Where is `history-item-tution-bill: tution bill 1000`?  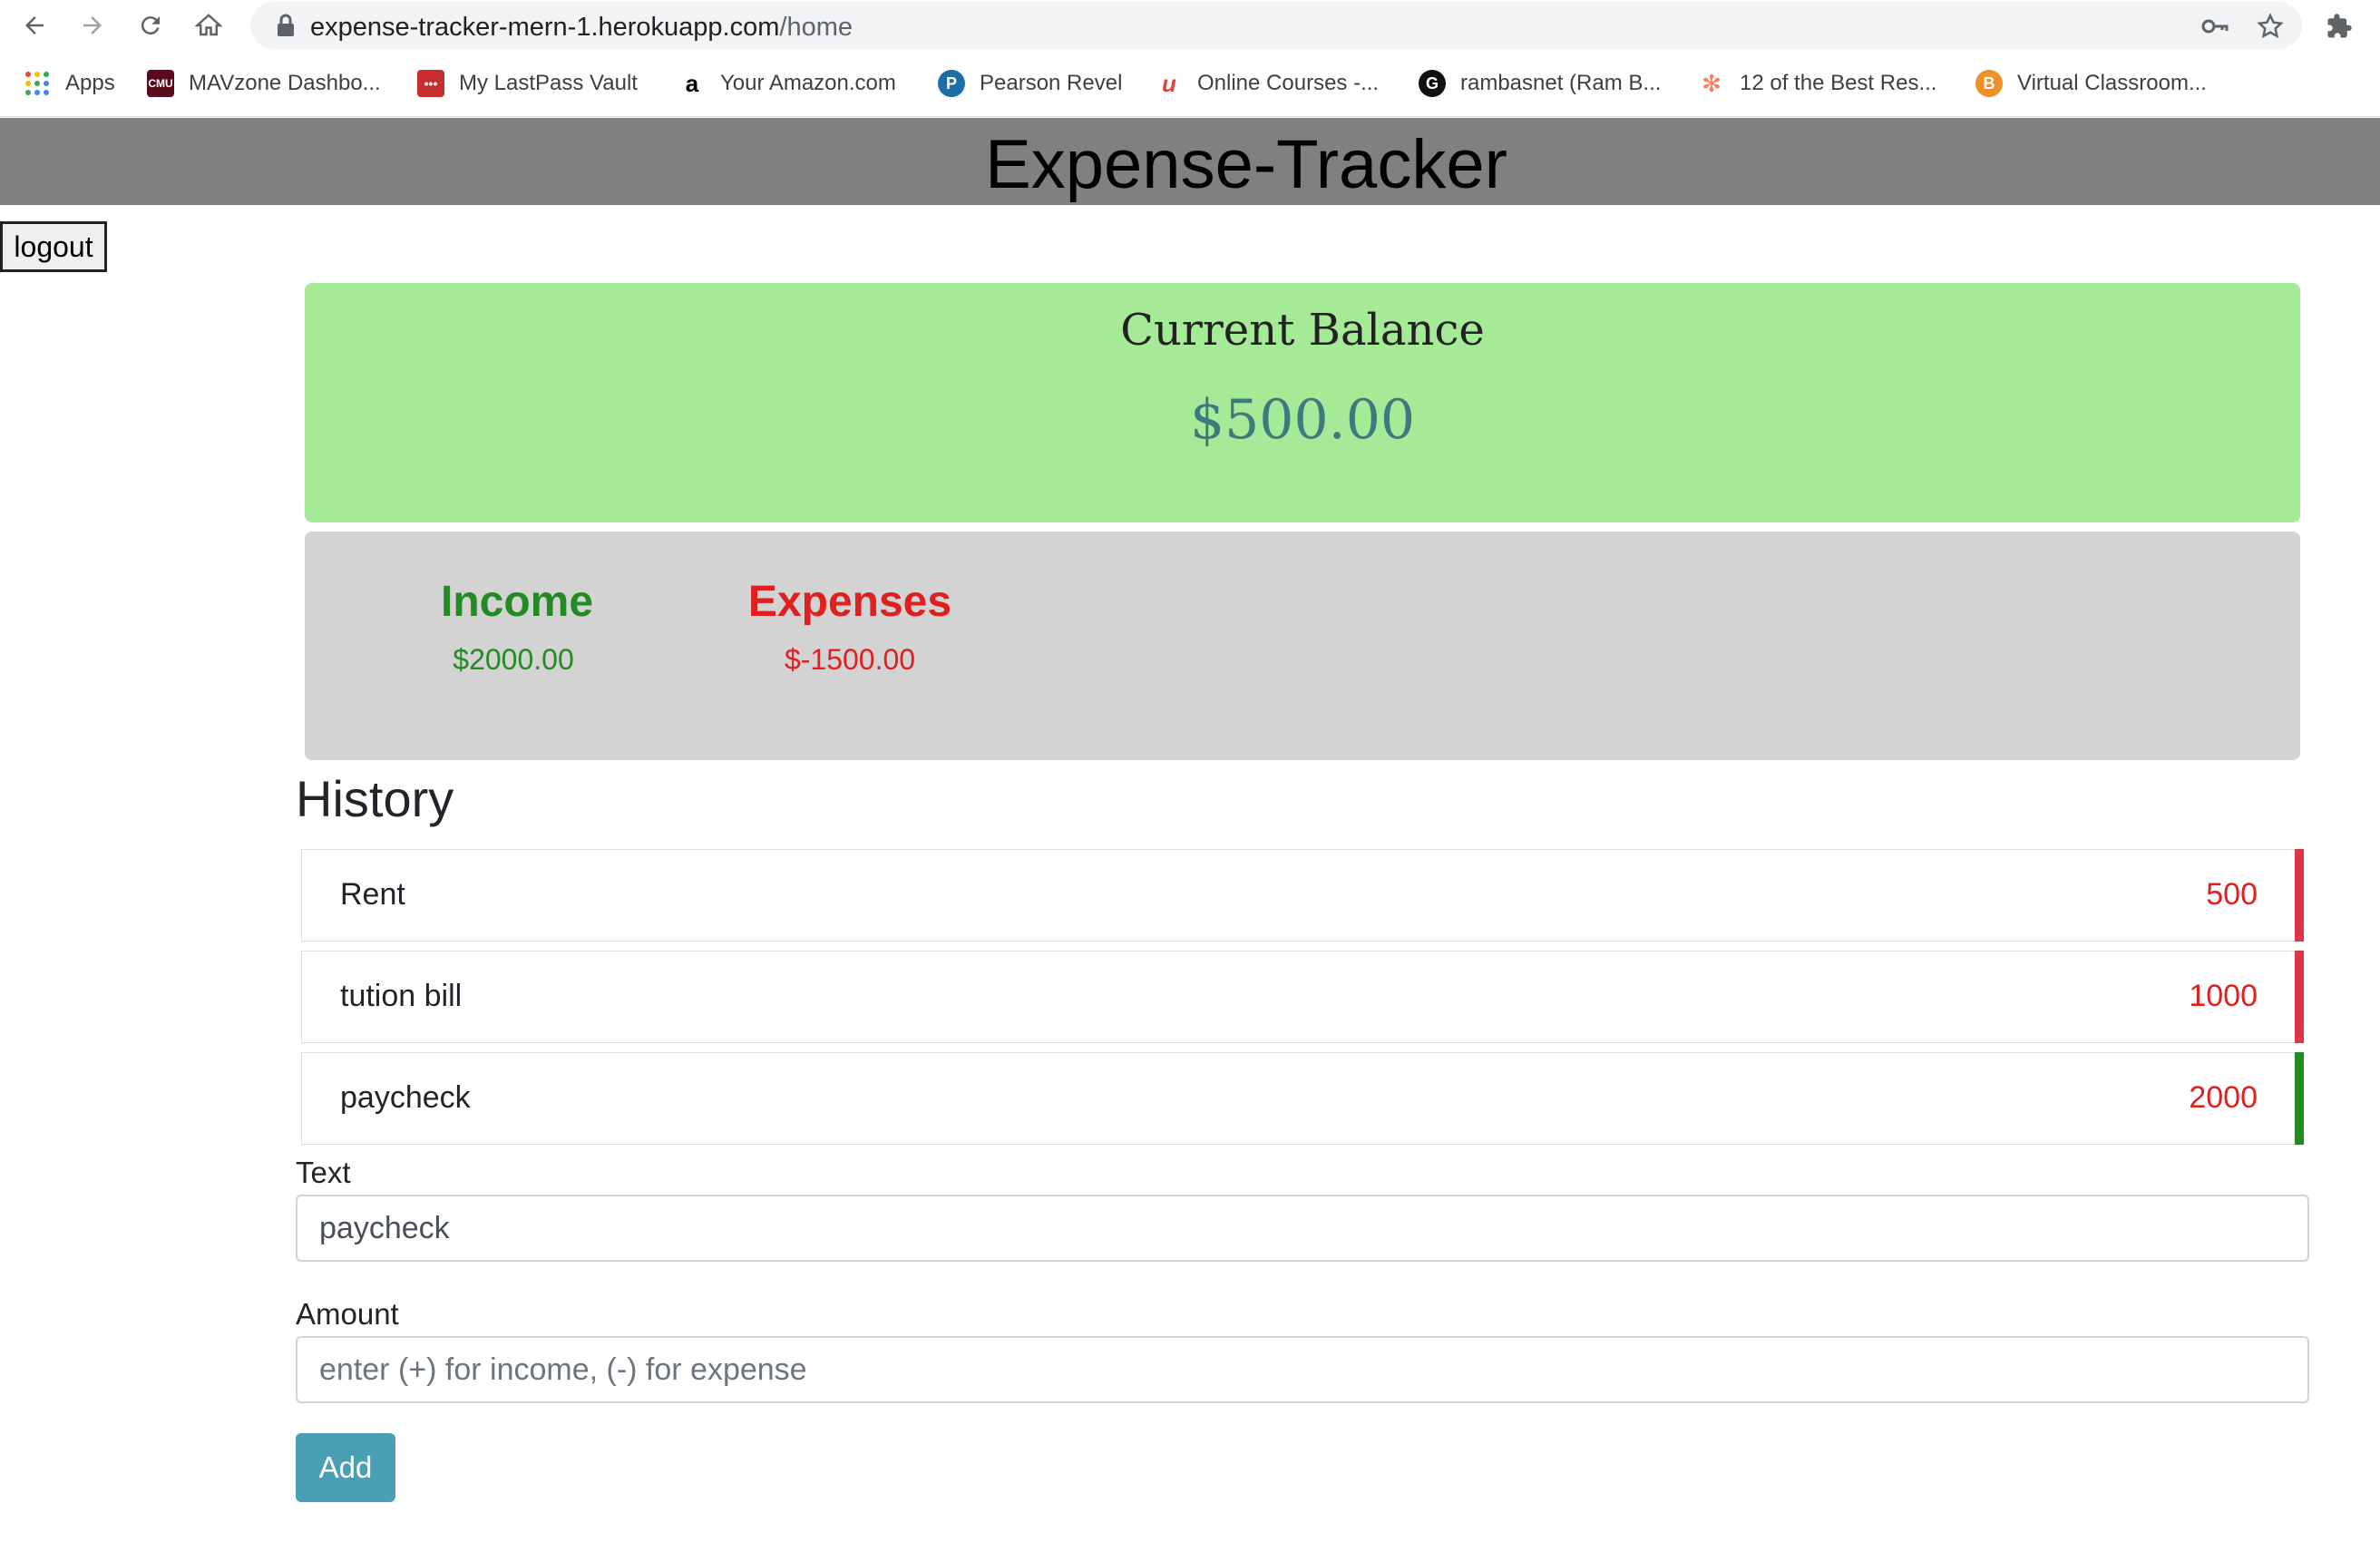 history-item-tution-bill: tution bill 1000 is located at coordinates (1302, 997).